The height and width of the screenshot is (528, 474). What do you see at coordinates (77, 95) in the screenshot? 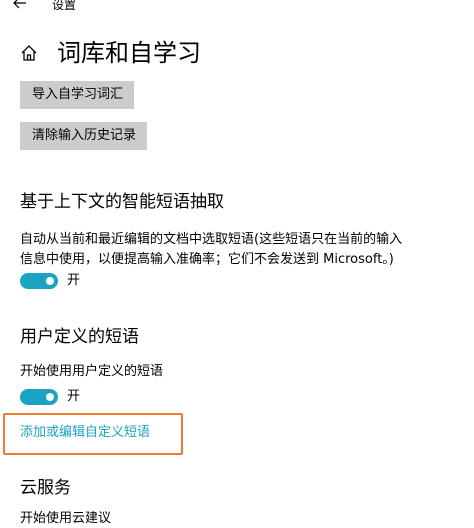
I see `import-vocabulary-button: 导入自学习词汇` at bounding box center [77, 95].